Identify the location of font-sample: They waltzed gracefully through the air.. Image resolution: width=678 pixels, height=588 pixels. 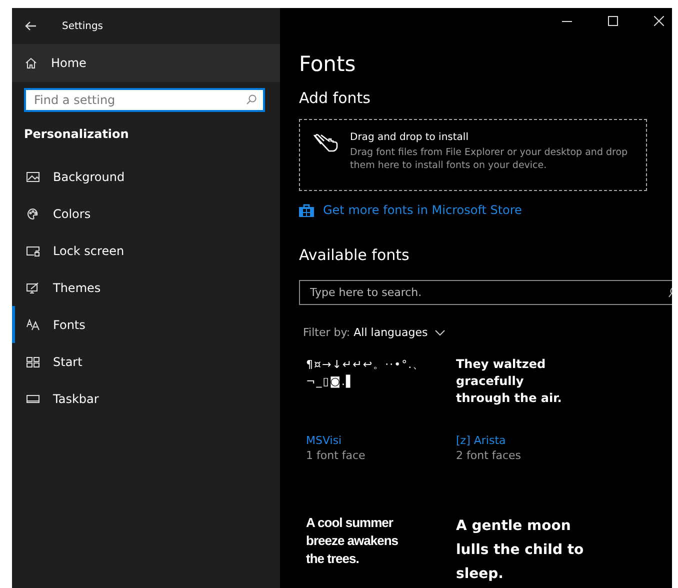
(509, 381).